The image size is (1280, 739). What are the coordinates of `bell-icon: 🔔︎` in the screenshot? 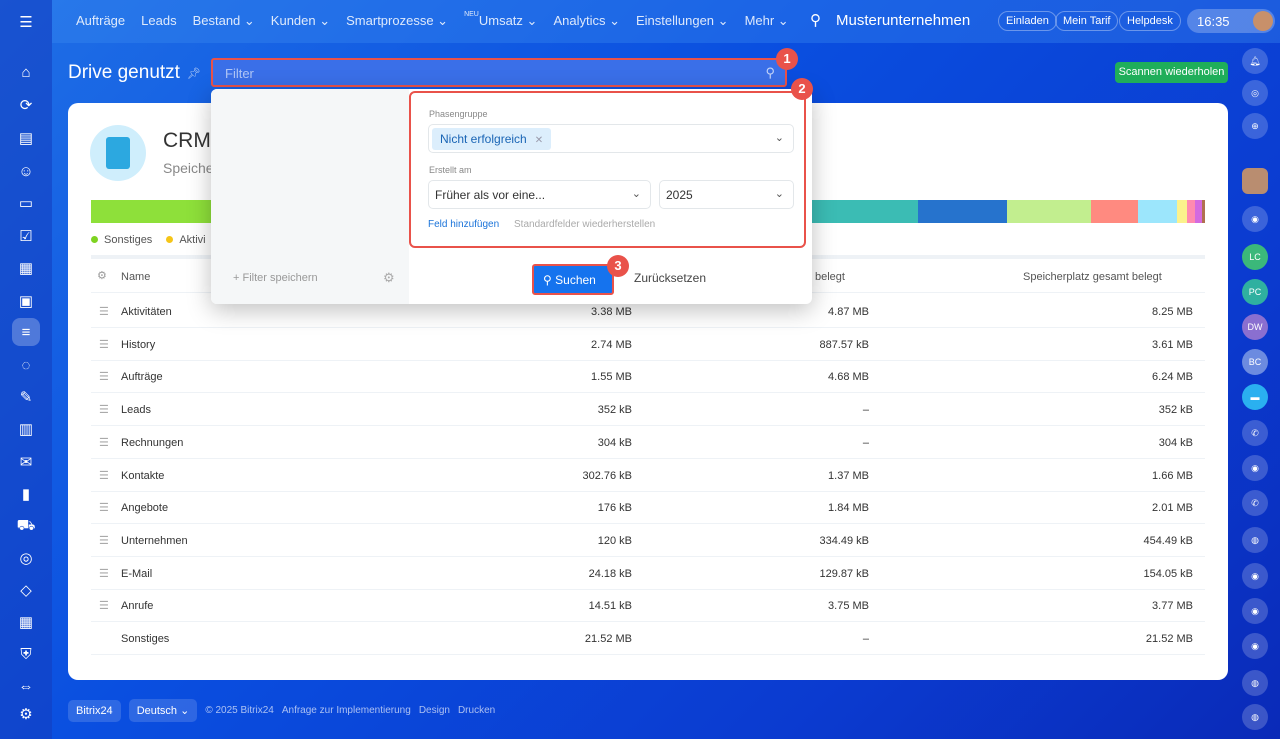 It's located at (1255, 61).